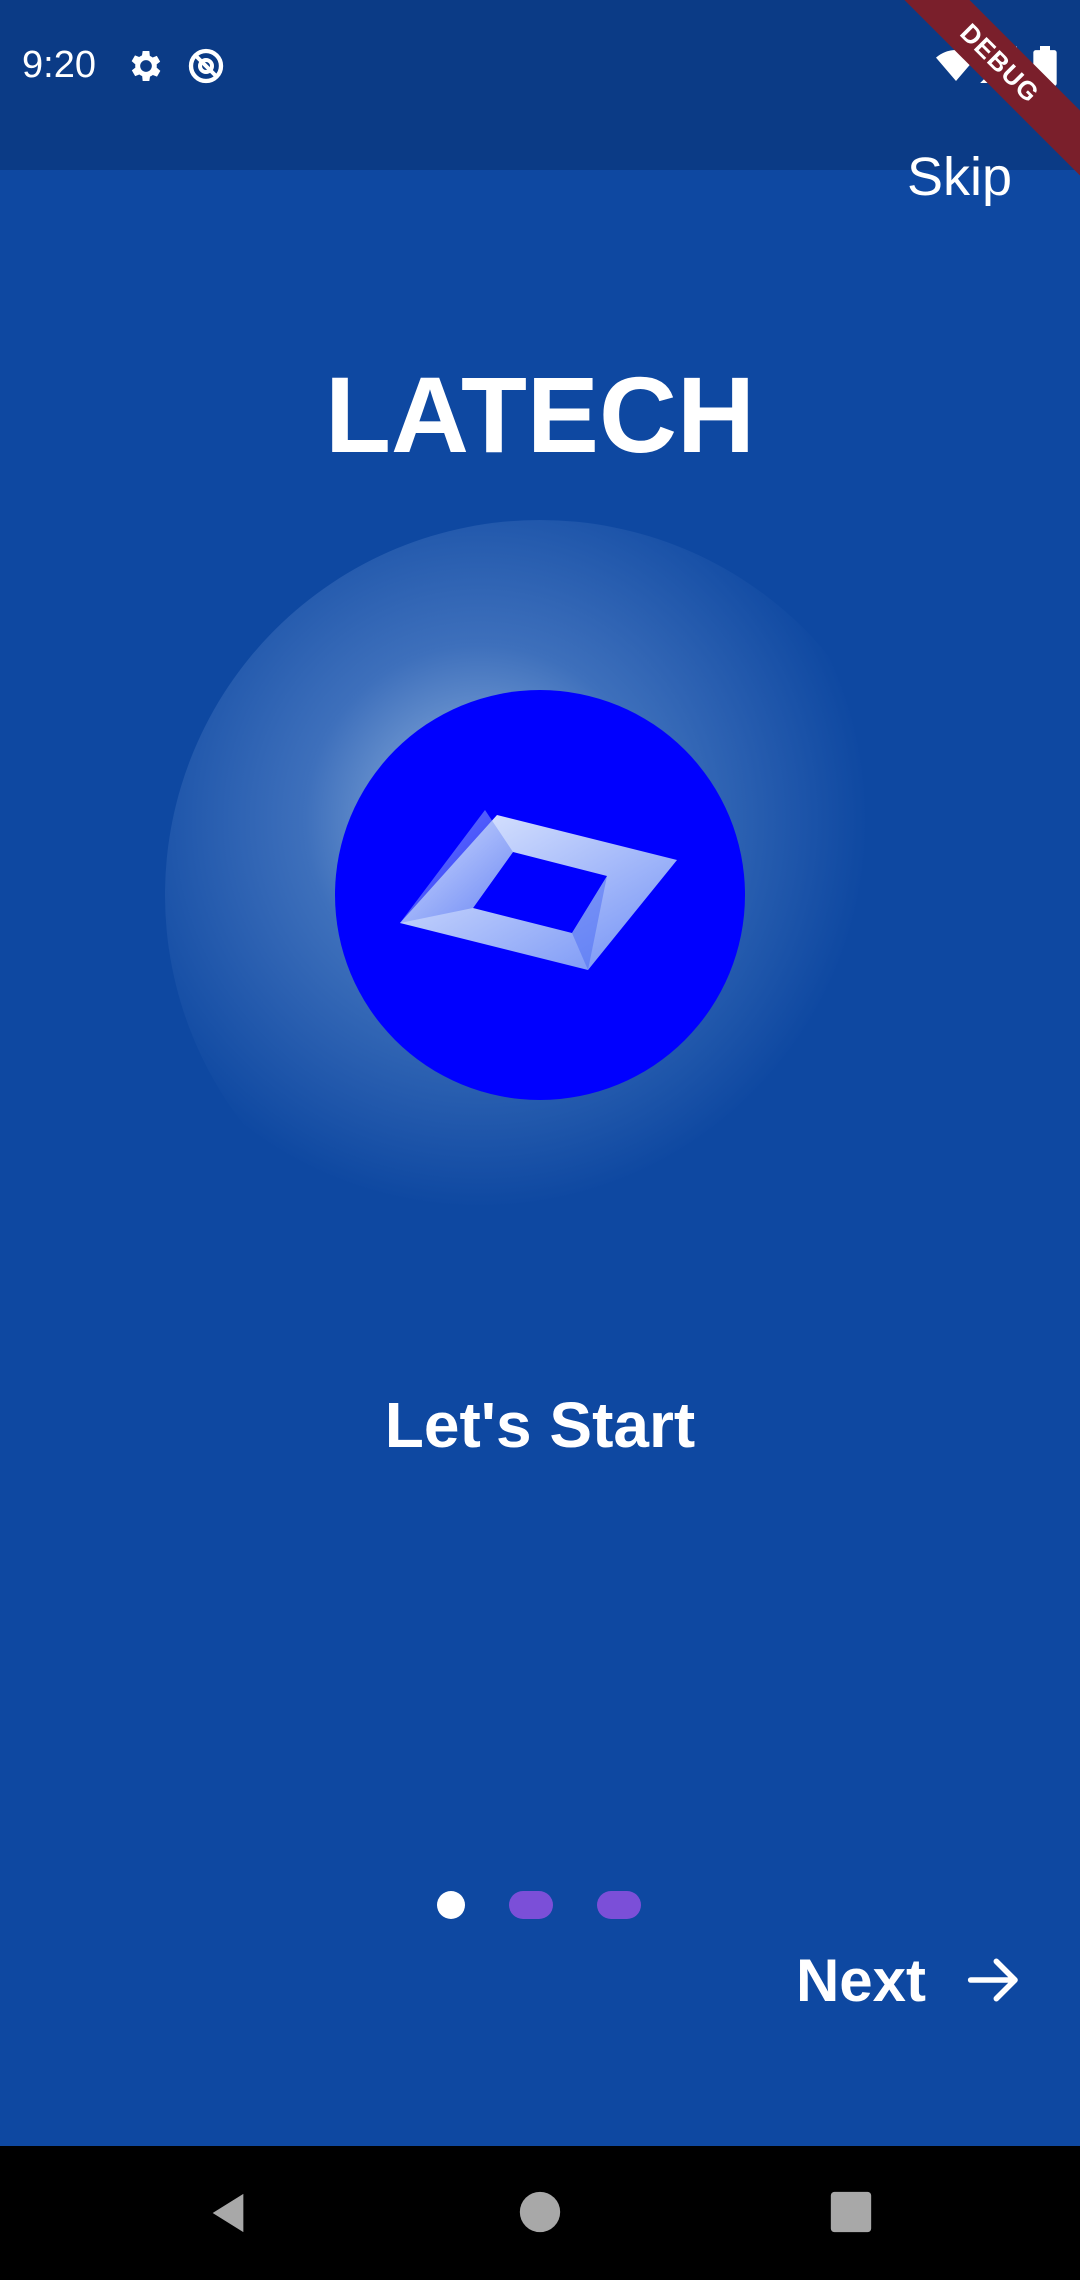 This screenshot has height=2280, width=1080. What do you see at coordinates (451, 1905) in the screenshot?
I see `page-indicator-dot-active` at bounding box center [451, 1905].